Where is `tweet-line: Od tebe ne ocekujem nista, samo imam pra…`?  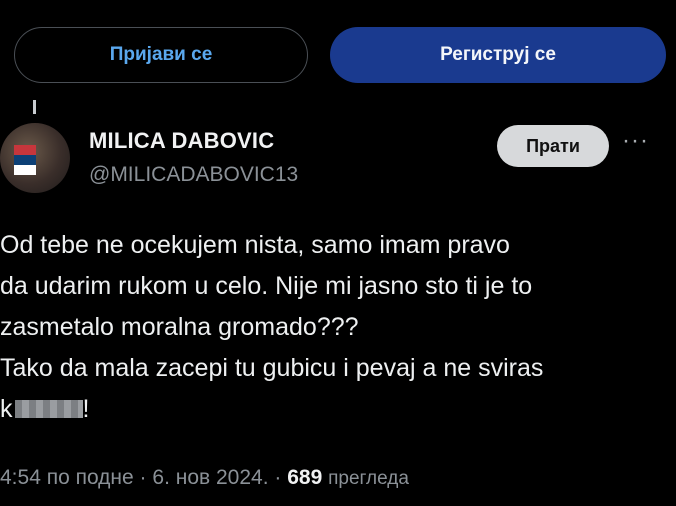 tweet-line: Od tebe ne ocekujem nista, samo imam pra… is located at coordinates (255, 245).